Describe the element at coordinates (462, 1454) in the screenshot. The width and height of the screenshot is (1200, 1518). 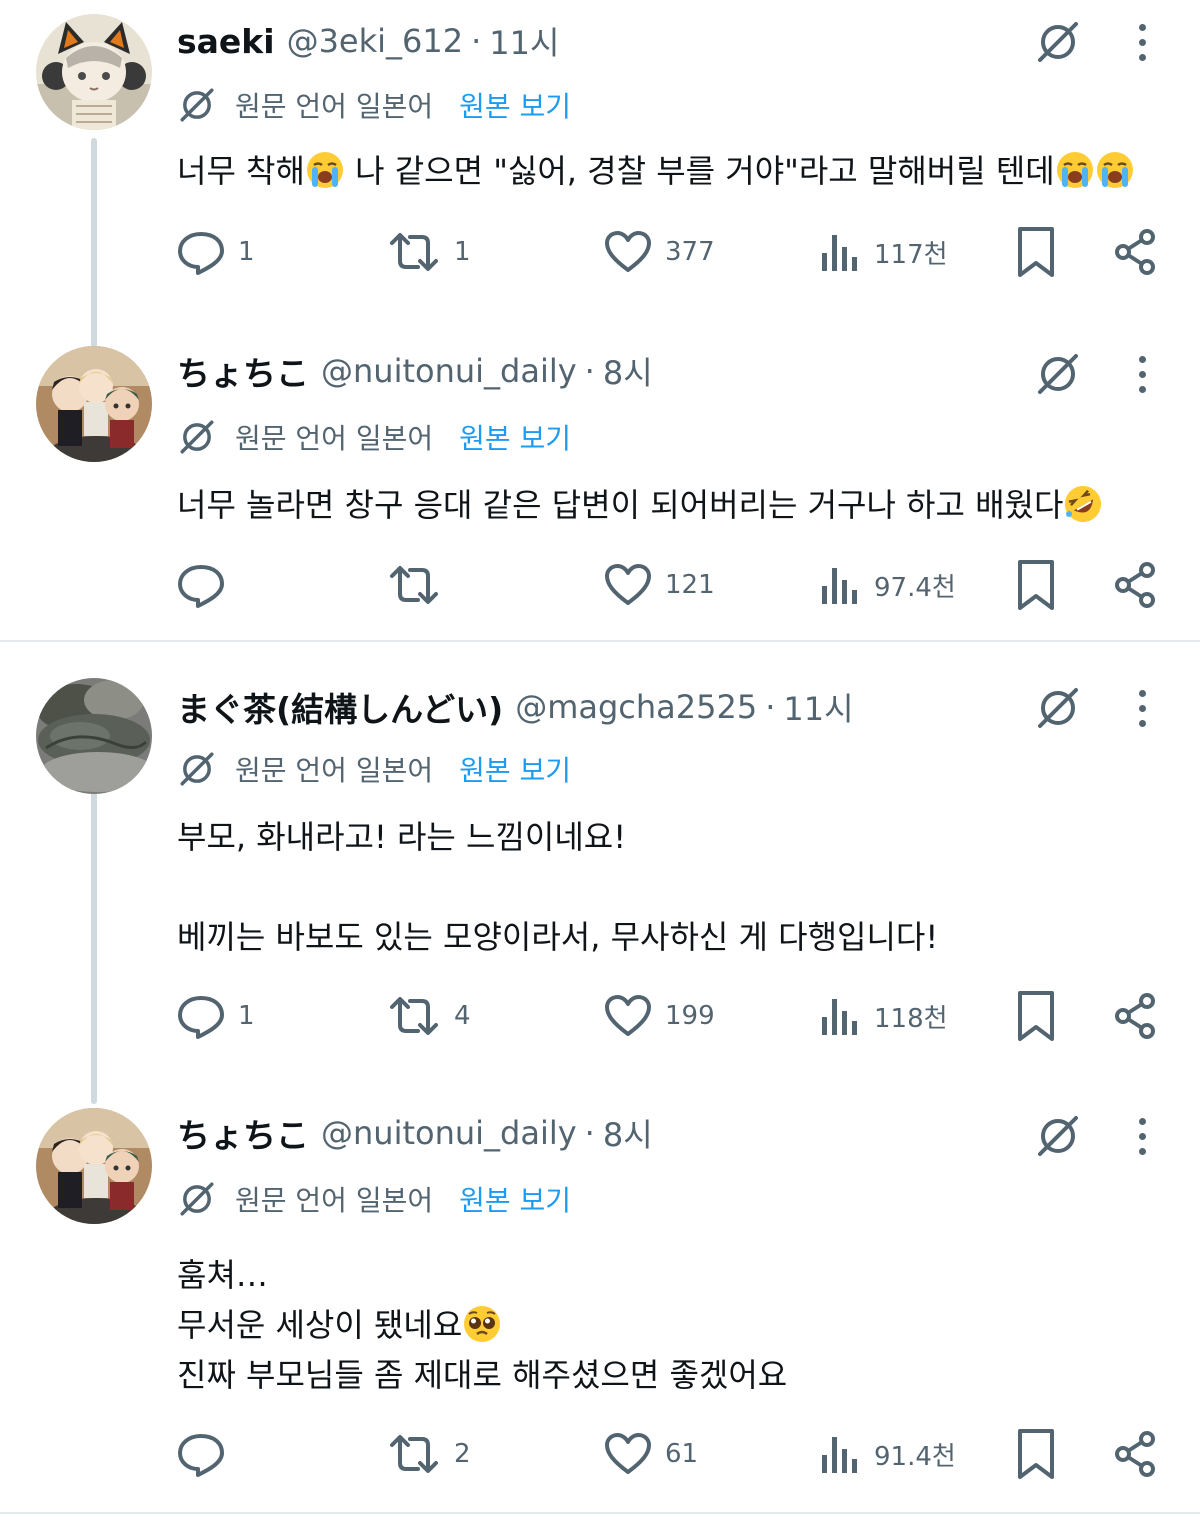
I see `retweet-count: 2` at that location.